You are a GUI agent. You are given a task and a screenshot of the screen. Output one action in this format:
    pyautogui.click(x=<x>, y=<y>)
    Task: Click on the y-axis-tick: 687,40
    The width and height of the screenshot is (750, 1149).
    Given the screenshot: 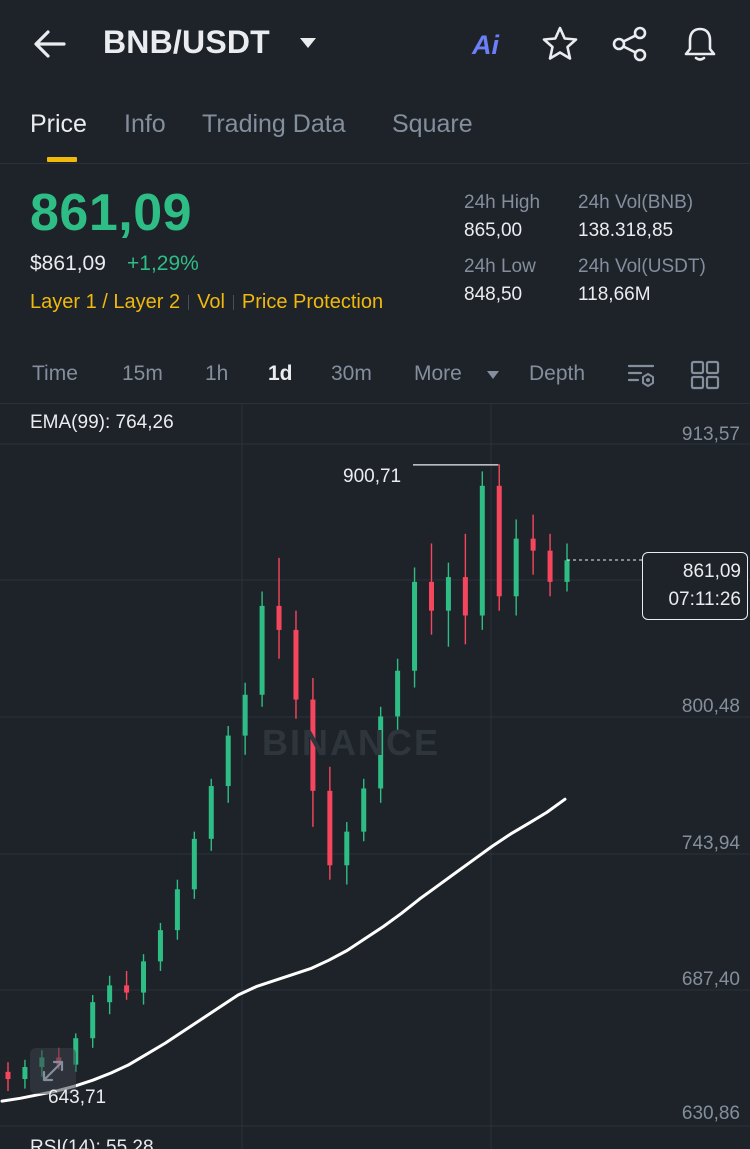 What is the action you would take?
    pyautogui.click(x=710, y=979)
    